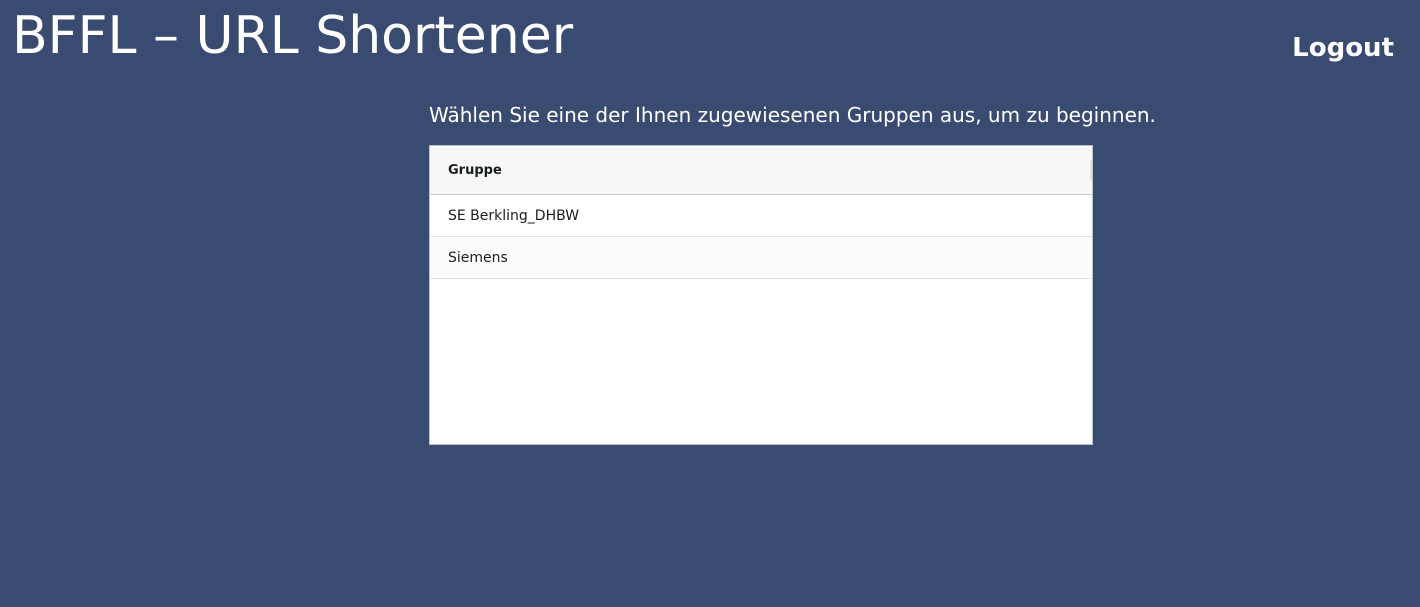 The image size is (1420, 607). What do you see at coordinates (761, 258) in the screenshot?
I see `table-row: Siemens` at bounding box center [761, 258].